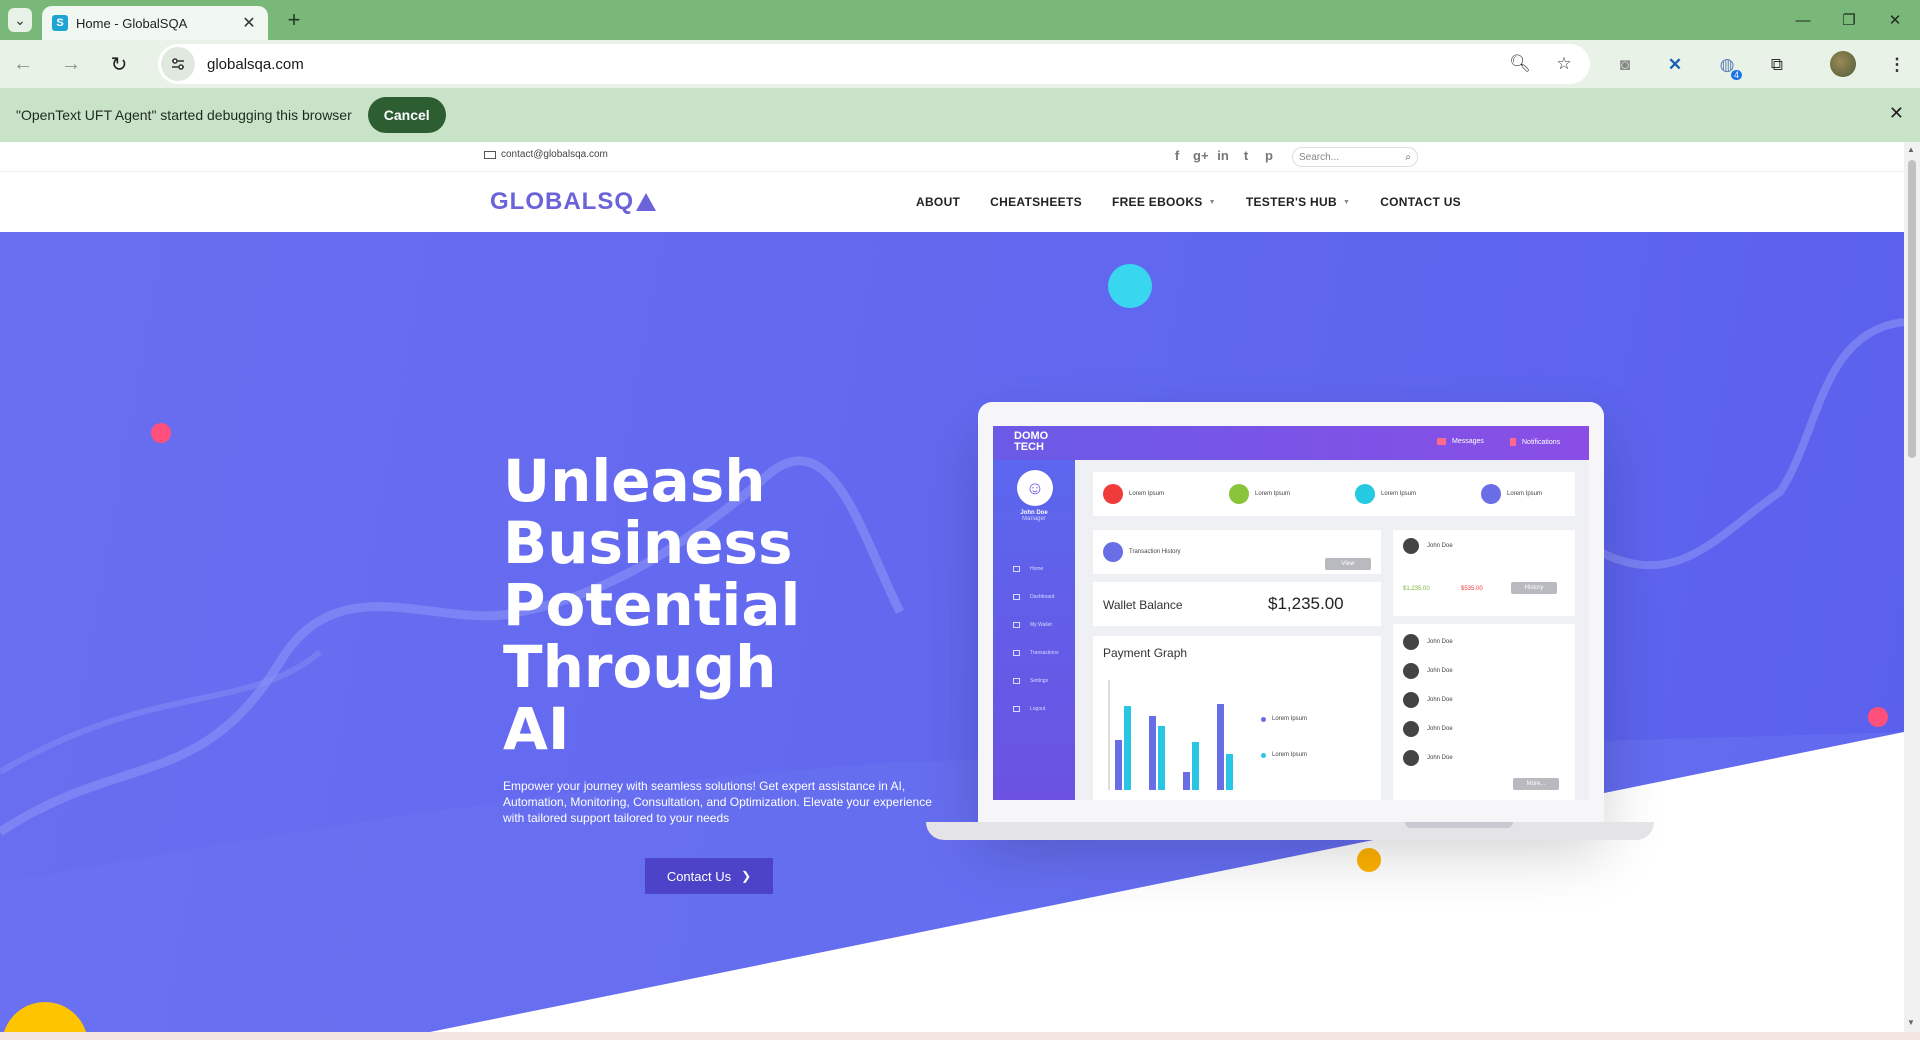 This screenshot has width=1920, height=1040. Describe the element at coordinates (1520, 64) in the screenshot. I see `zoom-icon: 🔍︎` at that location.